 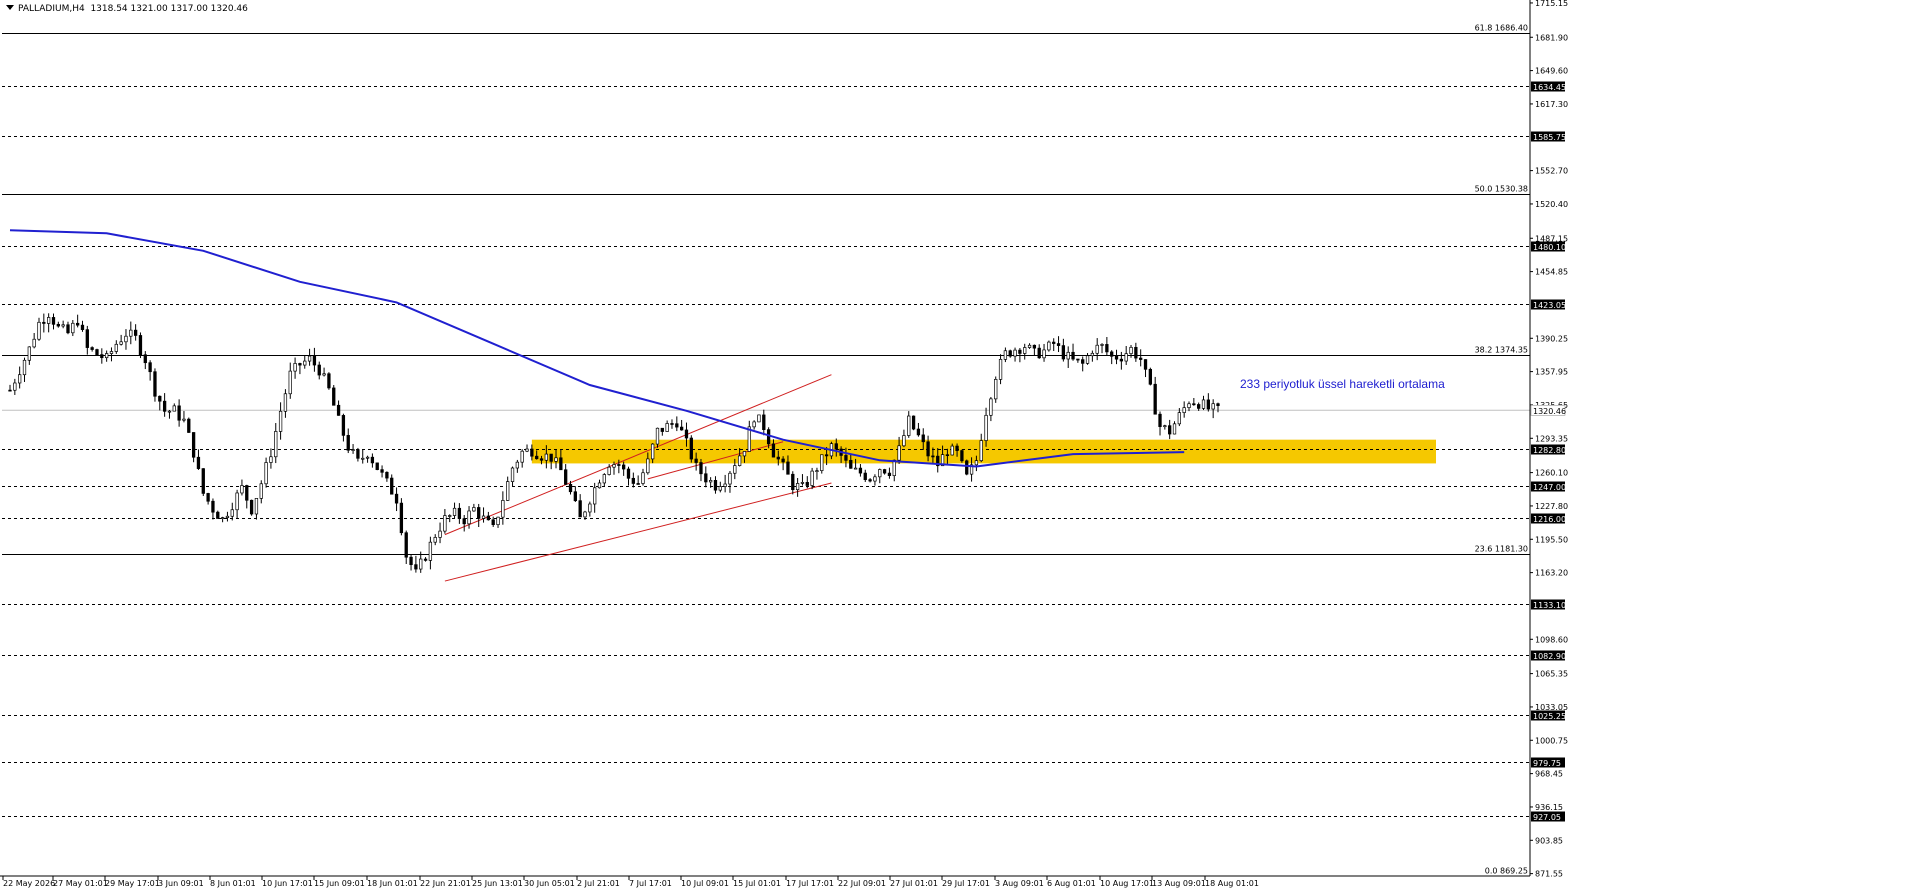 What do you see at coordinates (1551, 338) in the screenshot?
I see `price-tick-label: 1390.25` at bounding box center [1551, 338].